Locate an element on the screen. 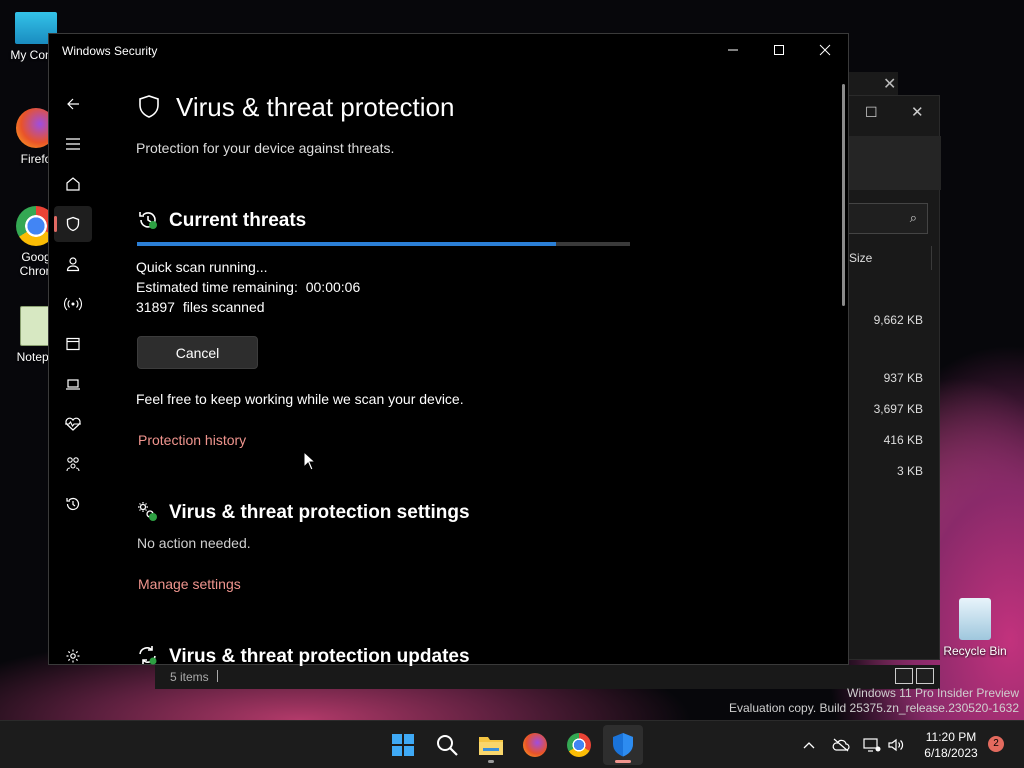  mouse-cursor-icon is located at coordinates (310, 461).